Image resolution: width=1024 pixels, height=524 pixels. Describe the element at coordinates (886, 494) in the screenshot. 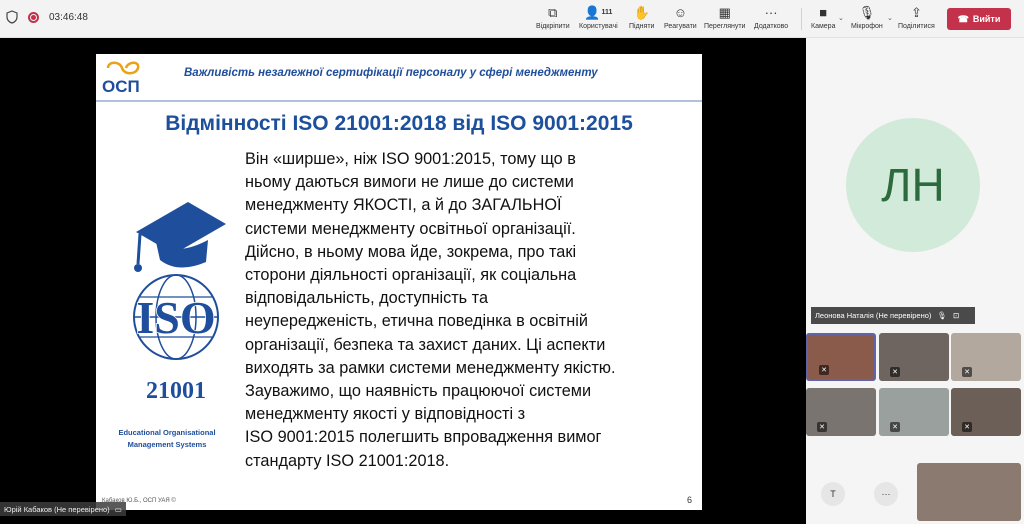

I see `more-participants-button: ···` at that location.